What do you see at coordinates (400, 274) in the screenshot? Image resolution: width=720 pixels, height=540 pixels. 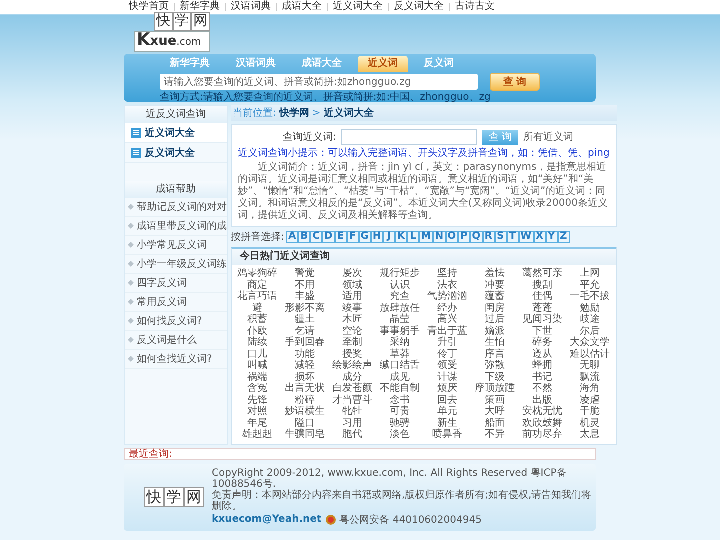 I see `word-link: 规行矩步` at bounding box center [400, 274].